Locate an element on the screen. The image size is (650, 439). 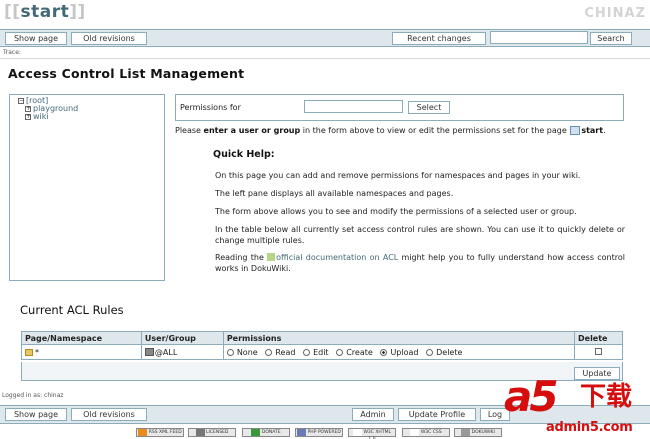
logo-page-name: start is located at coordinates (45, 12).